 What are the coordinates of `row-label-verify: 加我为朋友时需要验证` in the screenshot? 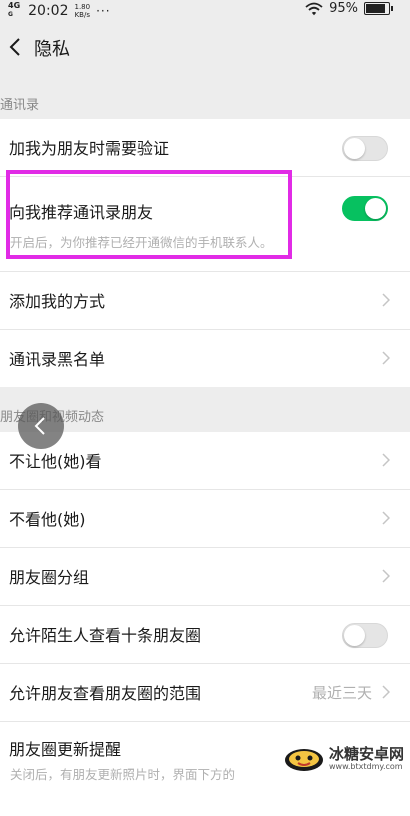 It's located at (89, 148).